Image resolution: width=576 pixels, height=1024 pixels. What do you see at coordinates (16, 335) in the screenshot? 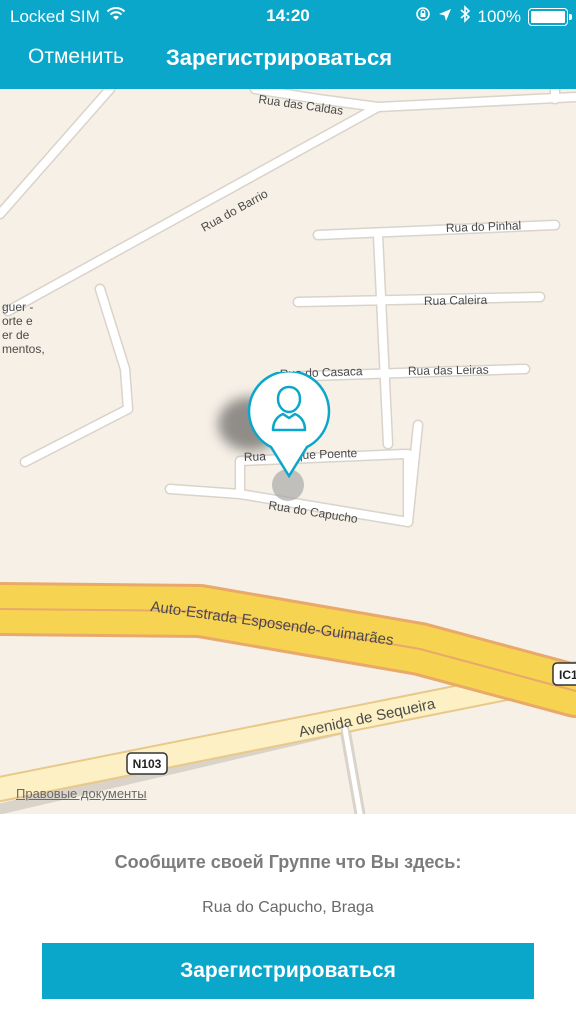
I see `poi-label: er de` at bounding box center [16, 335].